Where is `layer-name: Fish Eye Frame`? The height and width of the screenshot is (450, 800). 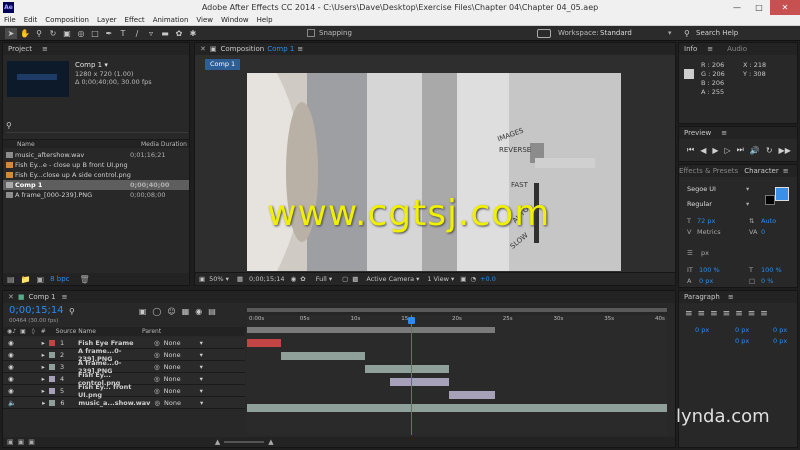 layer-name: Fish Eye Frame is located at coordinates (115, 343).